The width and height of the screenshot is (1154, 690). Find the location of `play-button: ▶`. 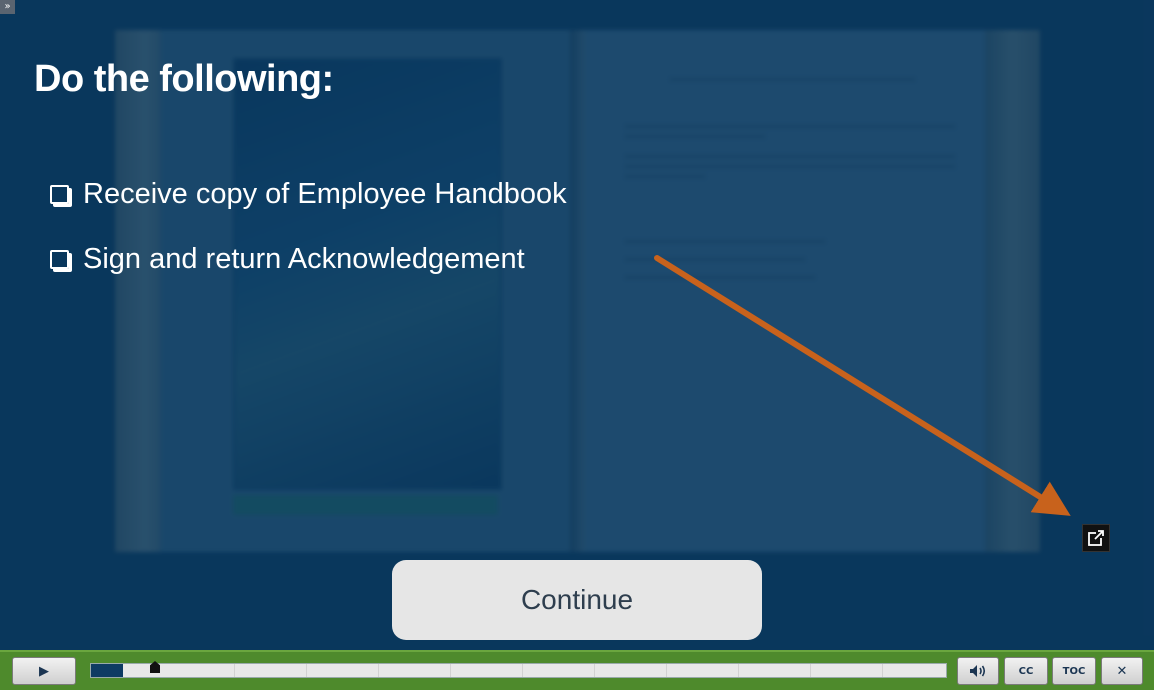

play-button: ▶ is located at coordinates (44, 671).